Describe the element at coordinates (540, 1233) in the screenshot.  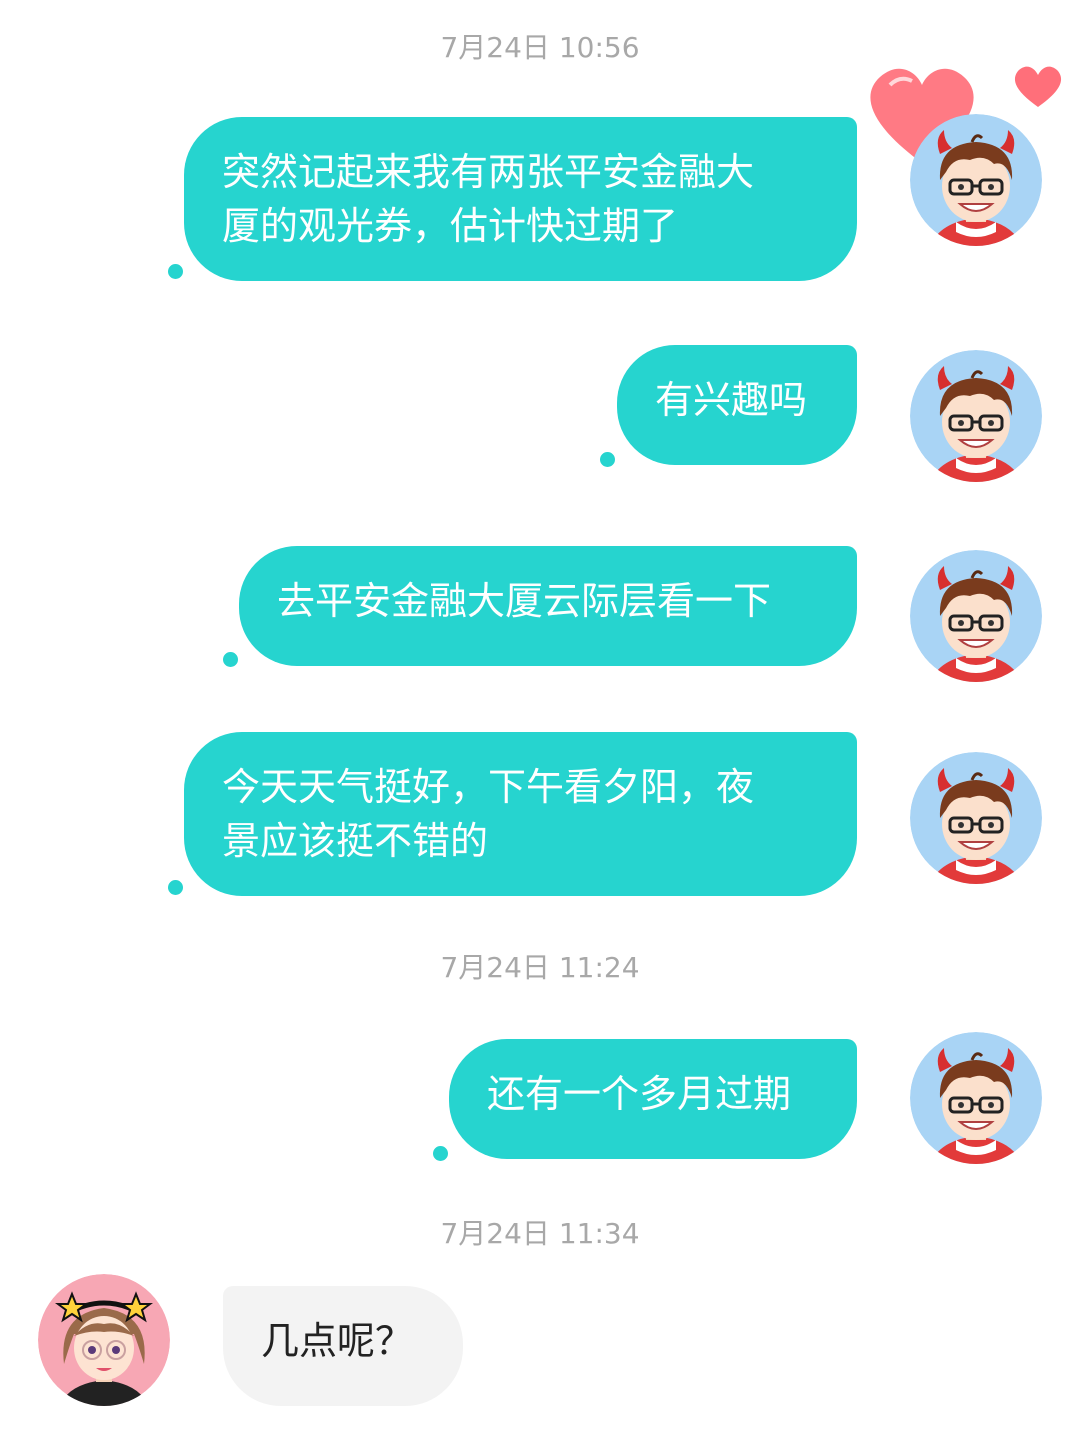
I see `timestamp: 7月24日 11:34` at that location.